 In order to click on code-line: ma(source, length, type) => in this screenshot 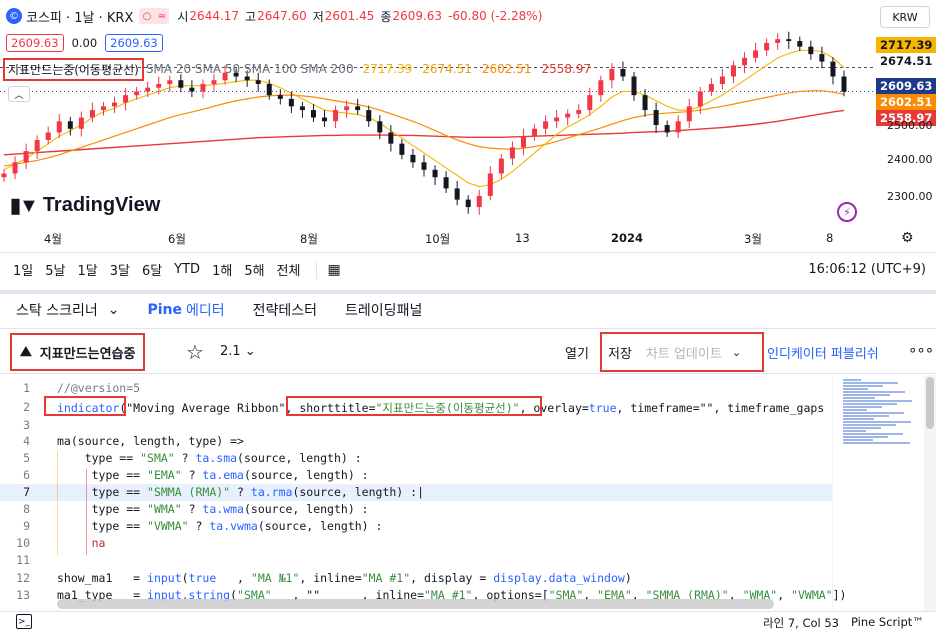, I will do `click(150, 441)`.